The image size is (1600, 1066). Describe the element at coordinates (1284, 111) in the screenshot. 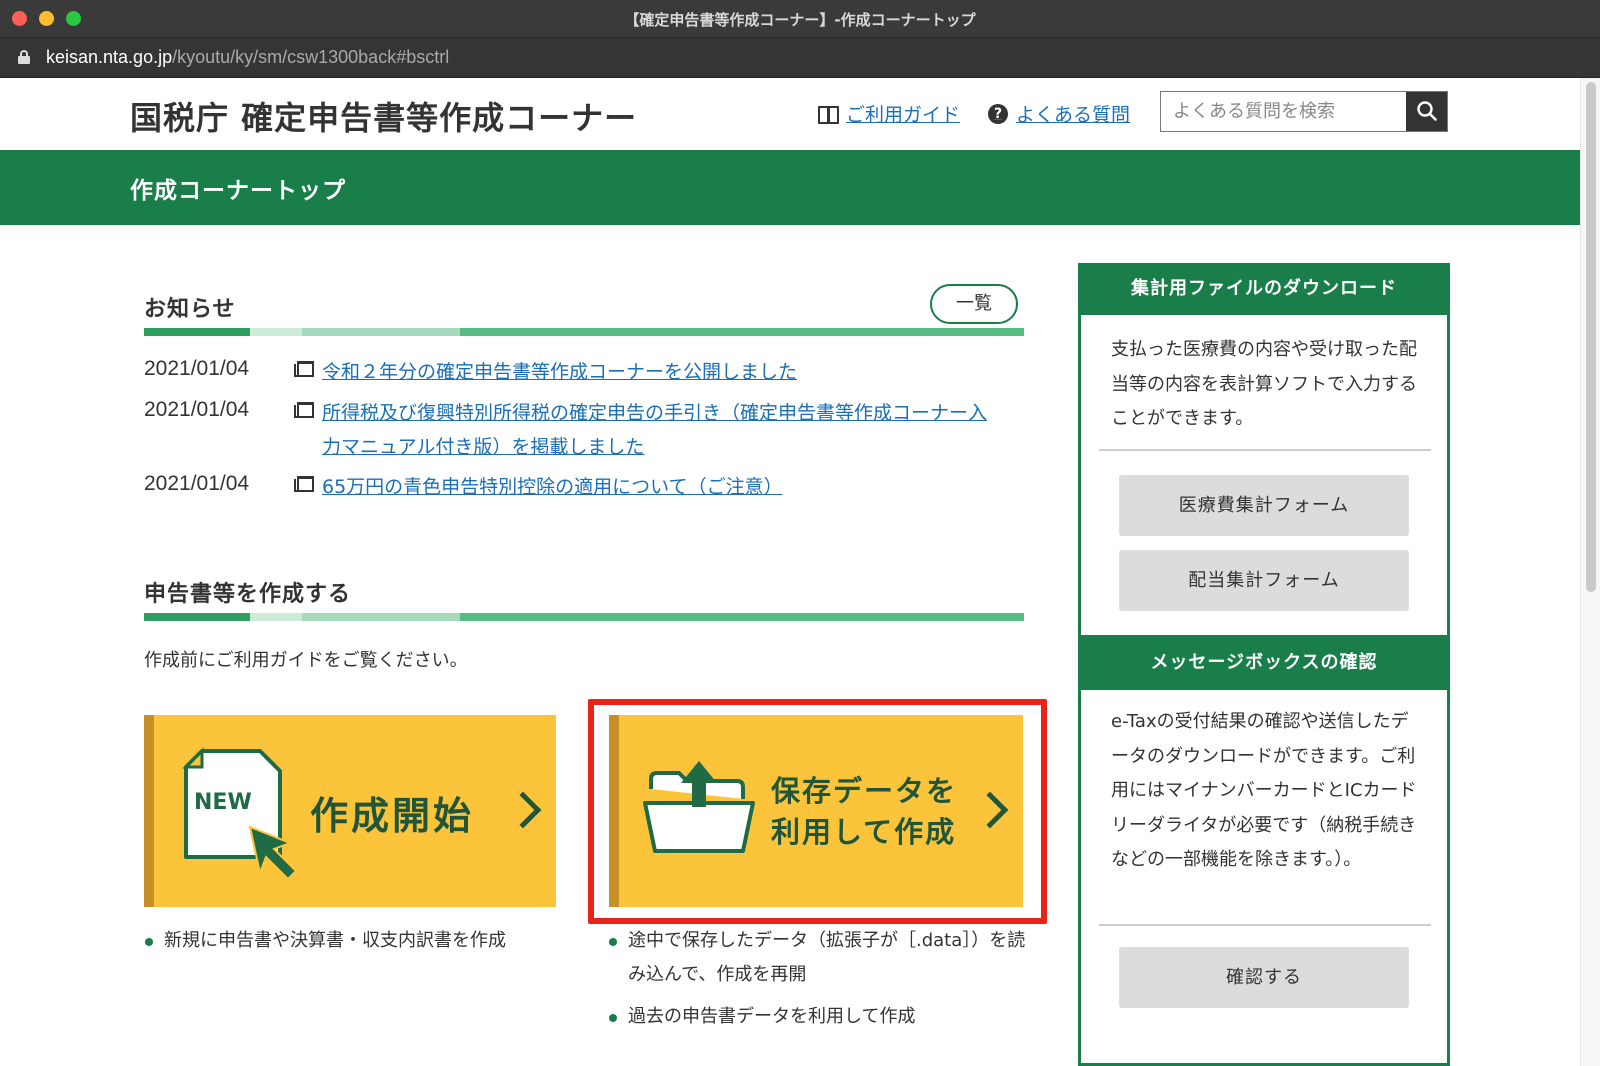

I see `faq-search-input` at that location.